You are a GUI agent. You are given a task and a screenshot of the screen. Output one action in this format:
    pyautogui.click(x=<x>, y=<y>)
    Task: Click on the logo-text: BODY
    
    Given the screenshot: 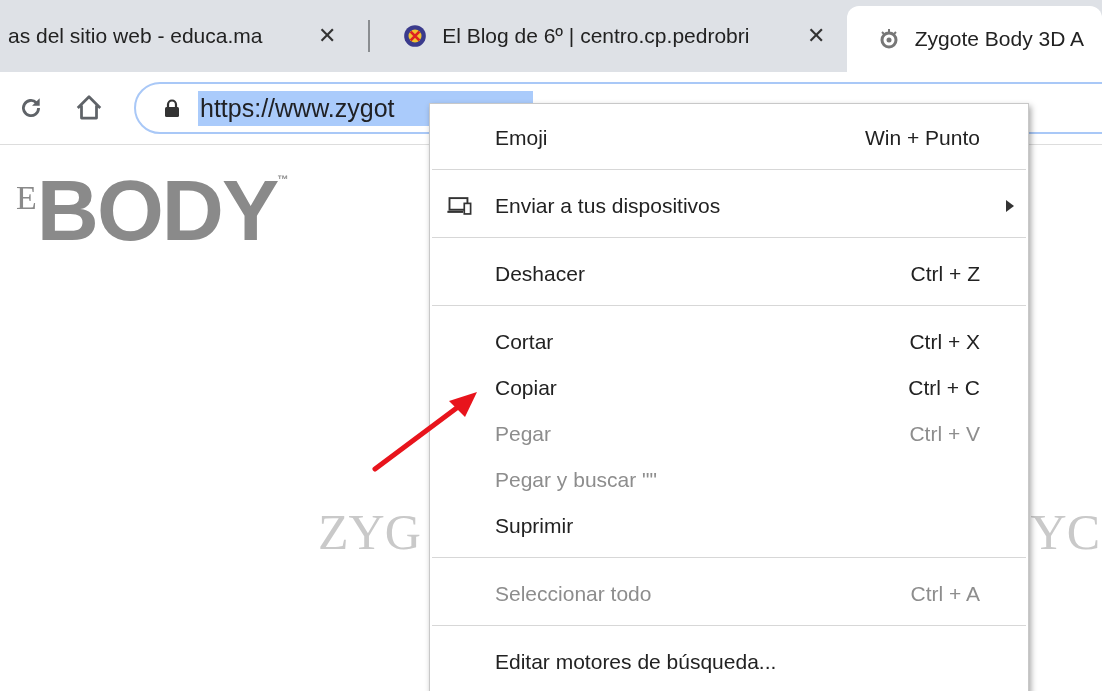 What is the action you would take?
    pyautogui.click(x=157, y=210)
    